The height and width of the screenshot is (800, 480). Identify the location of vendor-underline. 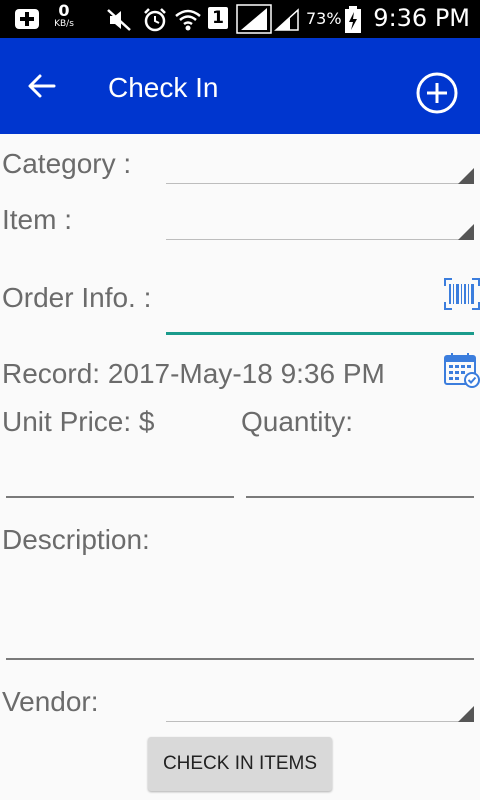
(320, 721).